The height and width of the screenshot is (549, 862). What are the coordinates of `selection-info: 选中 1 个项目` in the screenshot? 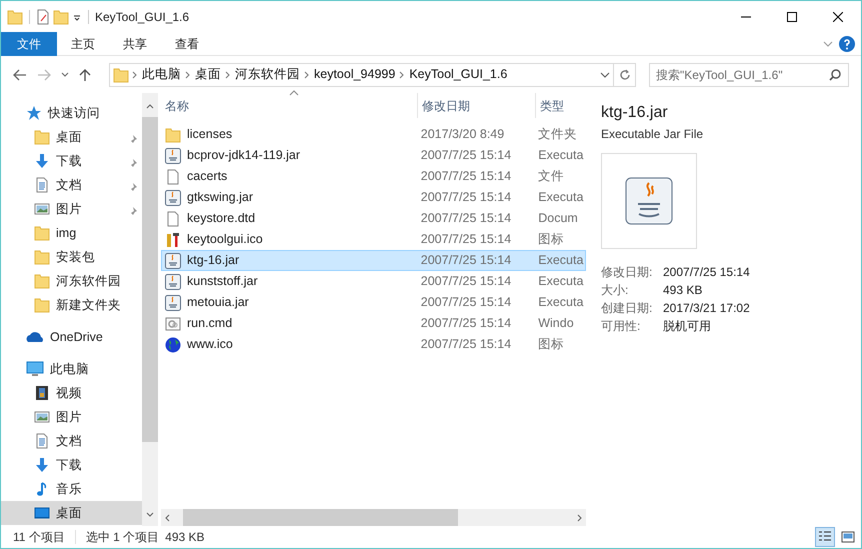 It's located at (123, 537).